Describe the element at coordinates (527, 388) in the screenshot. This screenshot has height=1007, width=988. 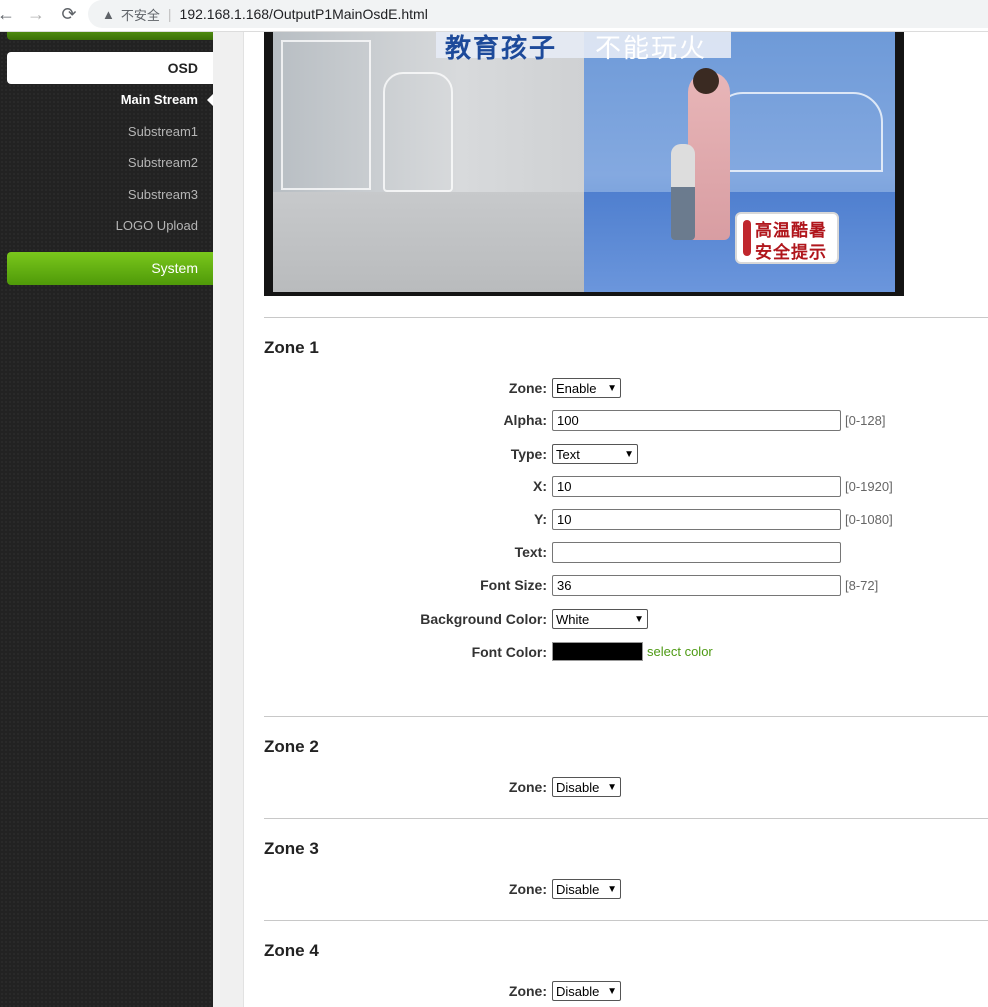
I see `zone1-zone-label: Zone:` at that location.